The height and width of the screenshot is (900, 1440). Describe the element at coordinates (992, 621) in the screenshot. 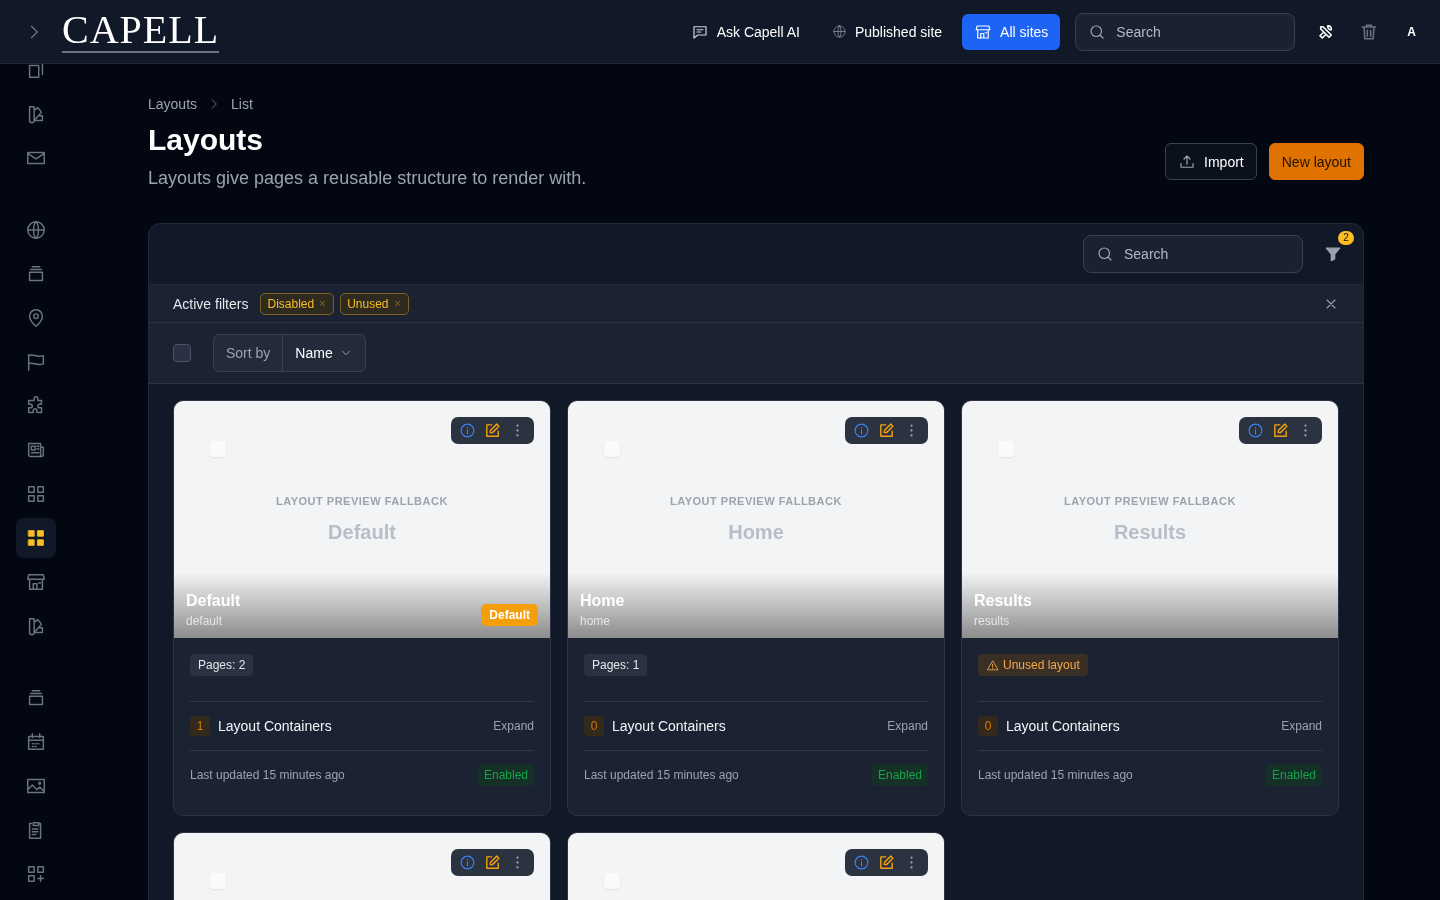

I see `layout-slug: results` at that location.